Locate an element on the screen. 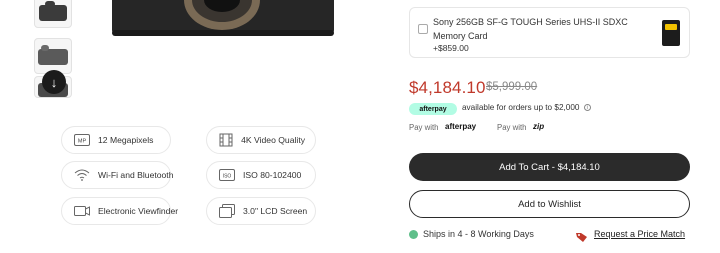 The image size is (720, 253). add-to-cart-label: Add To Cart - $4,184.10 is located at coordinates (549, 167).